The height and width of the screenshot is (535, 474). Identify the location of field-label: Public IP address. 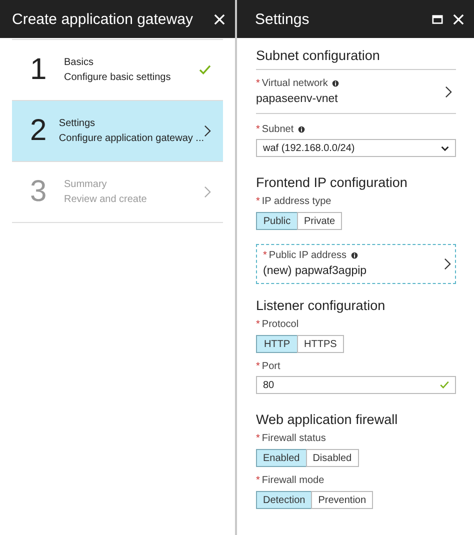
(307, 255).